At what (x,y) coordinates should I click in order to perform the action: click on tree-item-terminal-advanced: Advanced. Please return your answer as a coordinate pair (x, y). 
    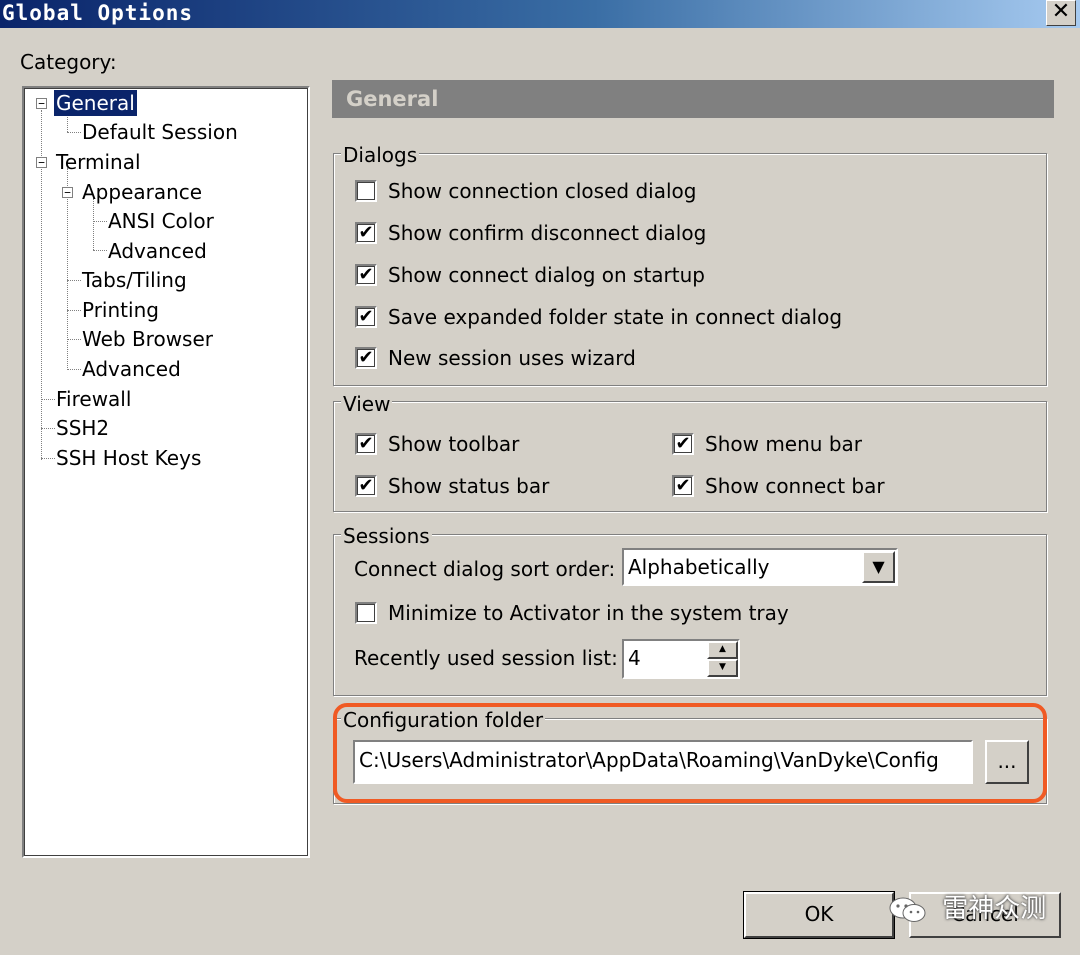
    Looking at the image, I should click on (131, 369).